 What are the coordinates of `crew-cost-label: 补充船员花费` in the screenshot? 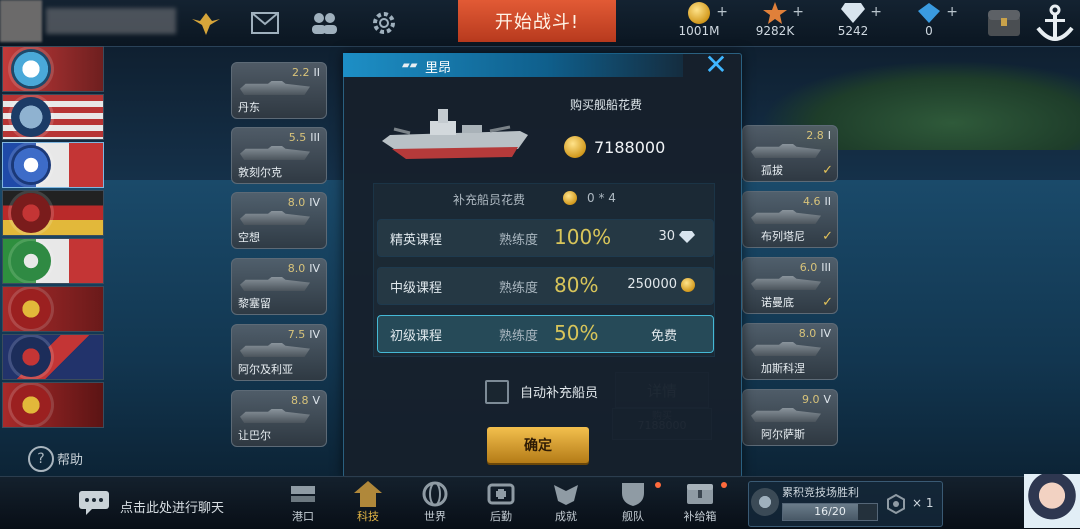 It's located at (489, 200).